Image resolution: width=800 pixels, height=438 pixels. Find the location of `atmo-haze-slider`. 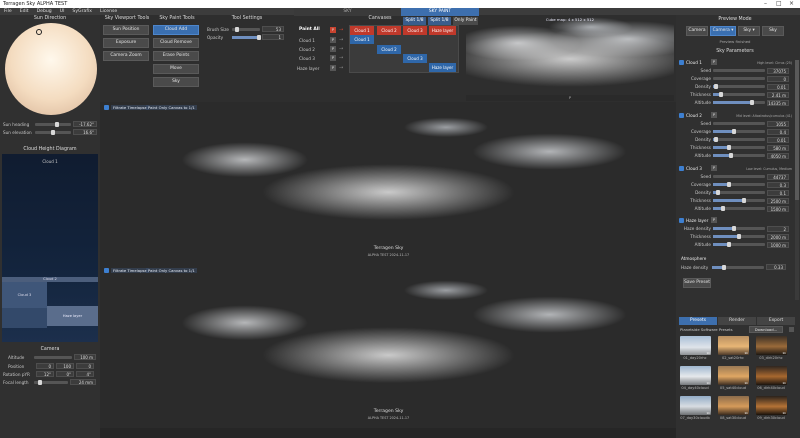

atmo-haze-slider is located at coordinates (738, 267).